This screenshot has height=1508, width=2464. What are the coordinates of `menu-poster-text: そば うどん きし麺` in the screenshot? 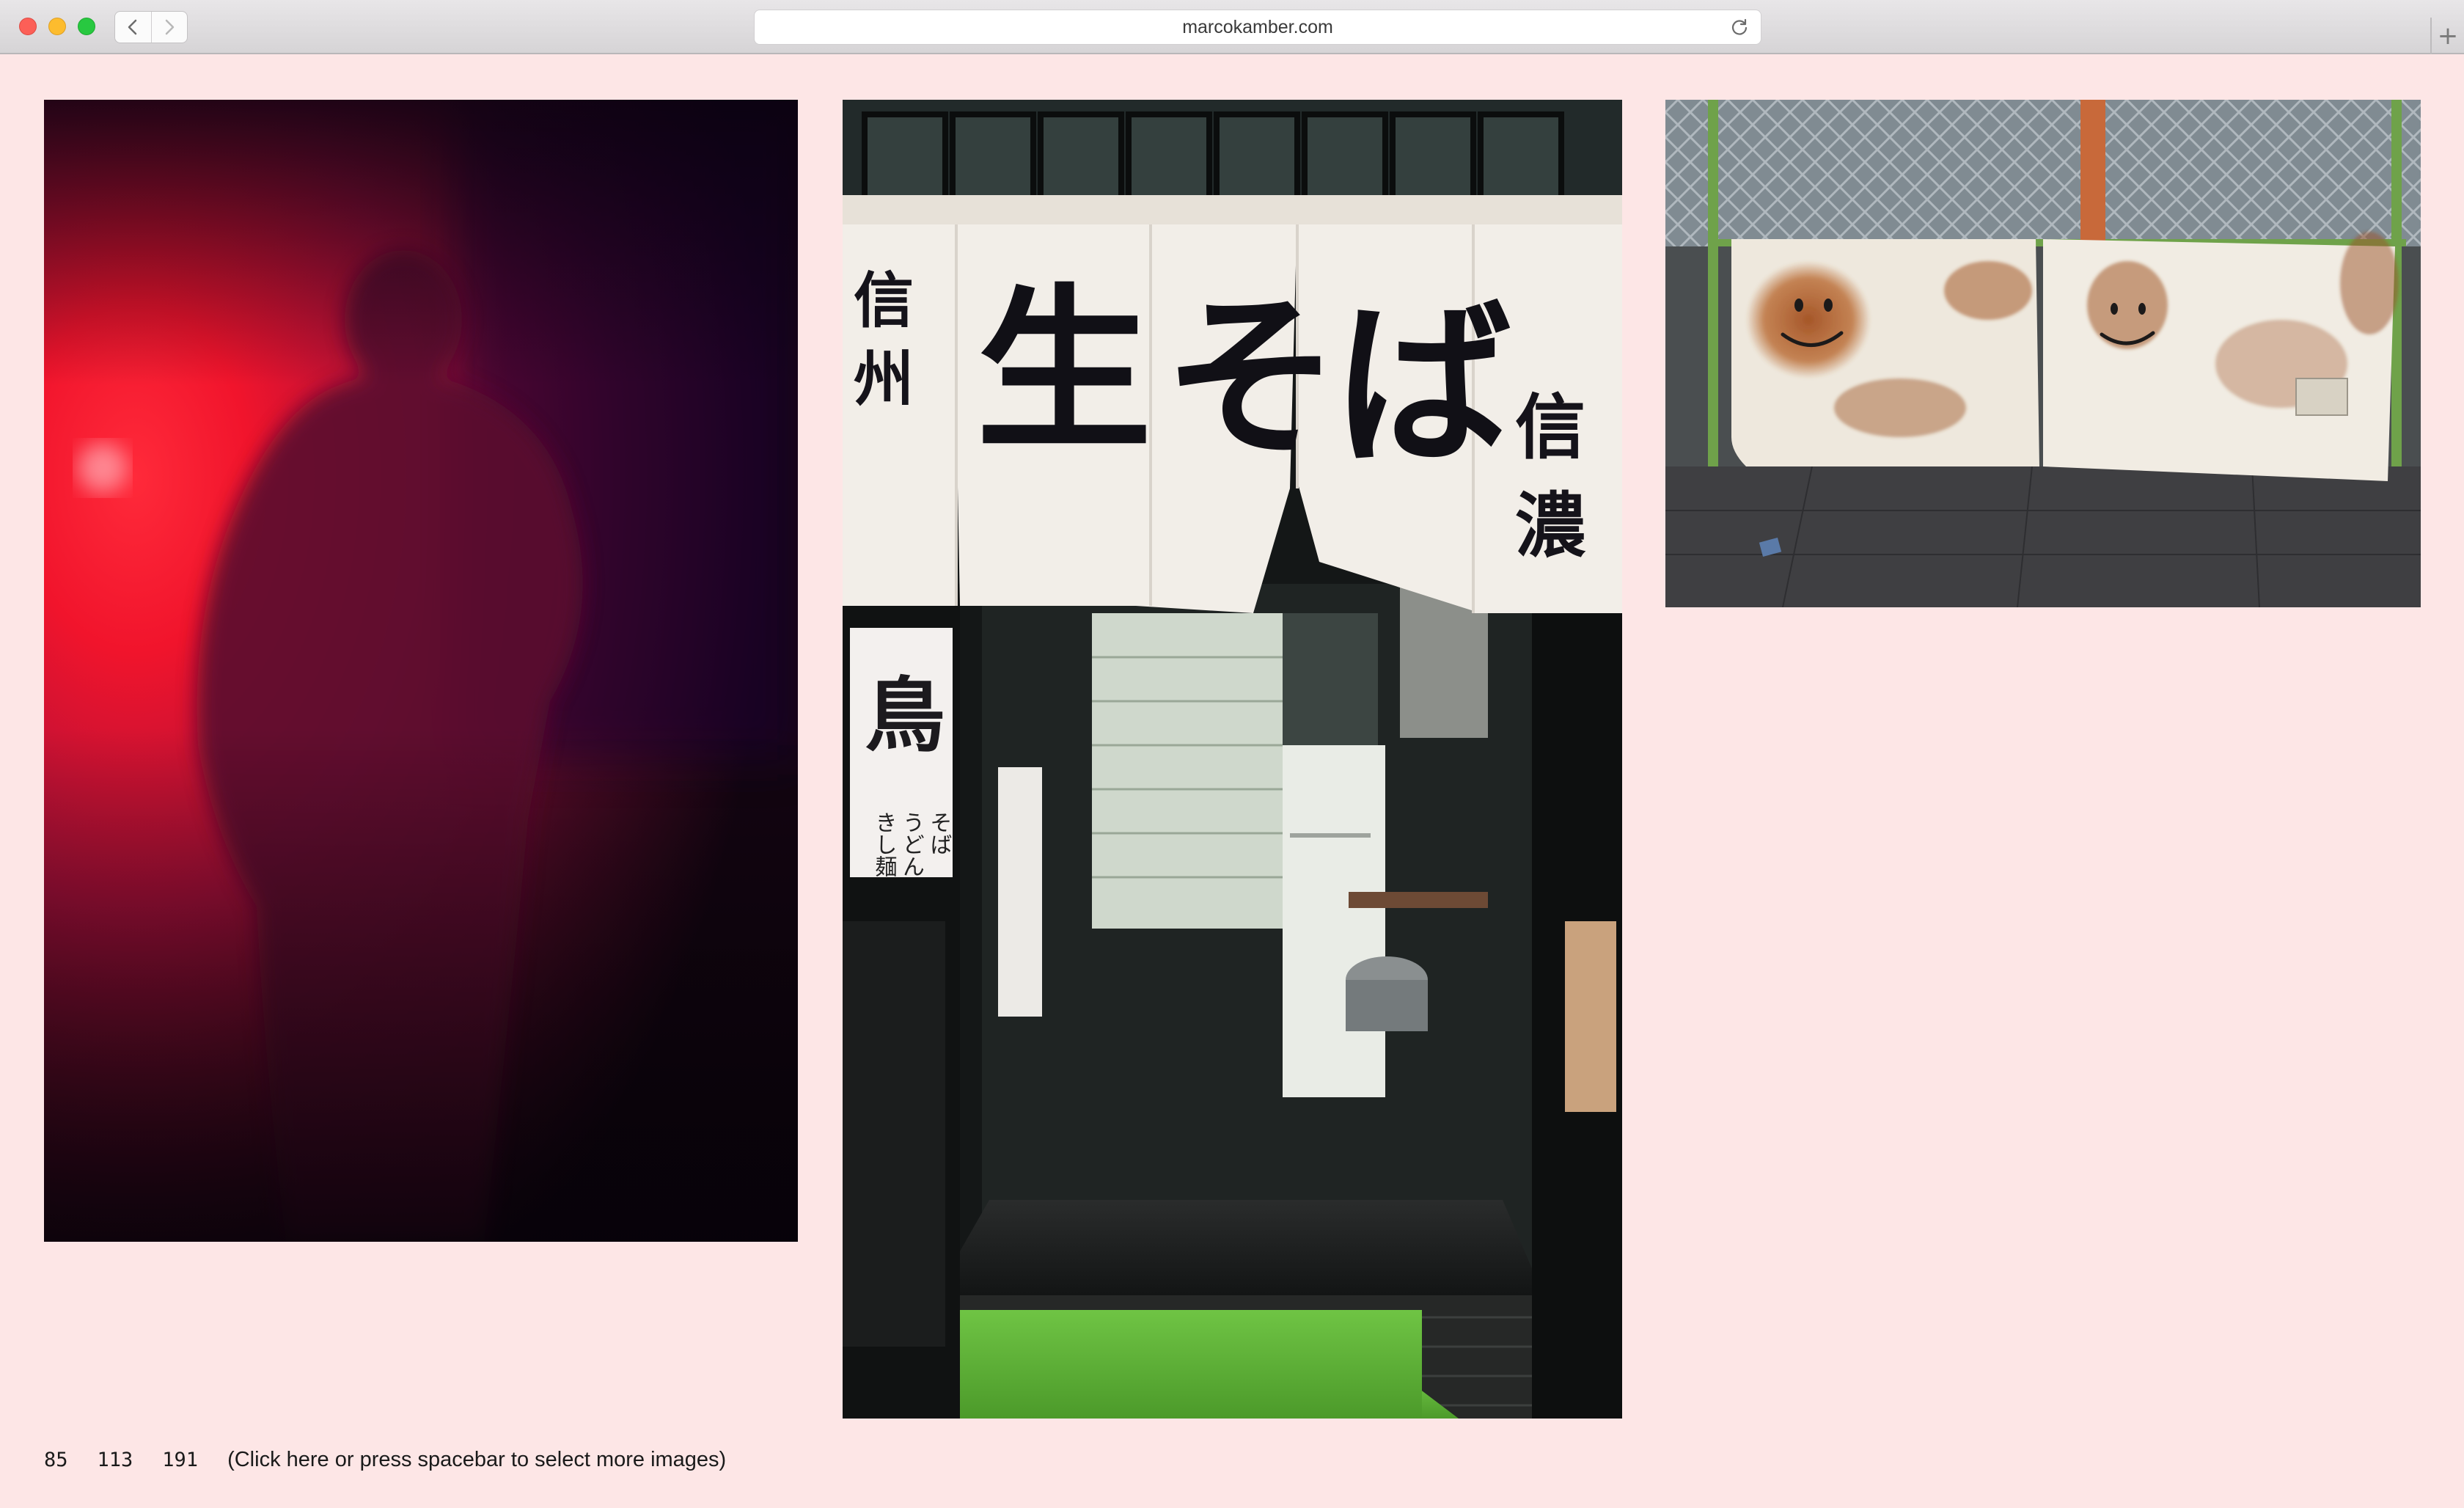 It's located at (911, 844).